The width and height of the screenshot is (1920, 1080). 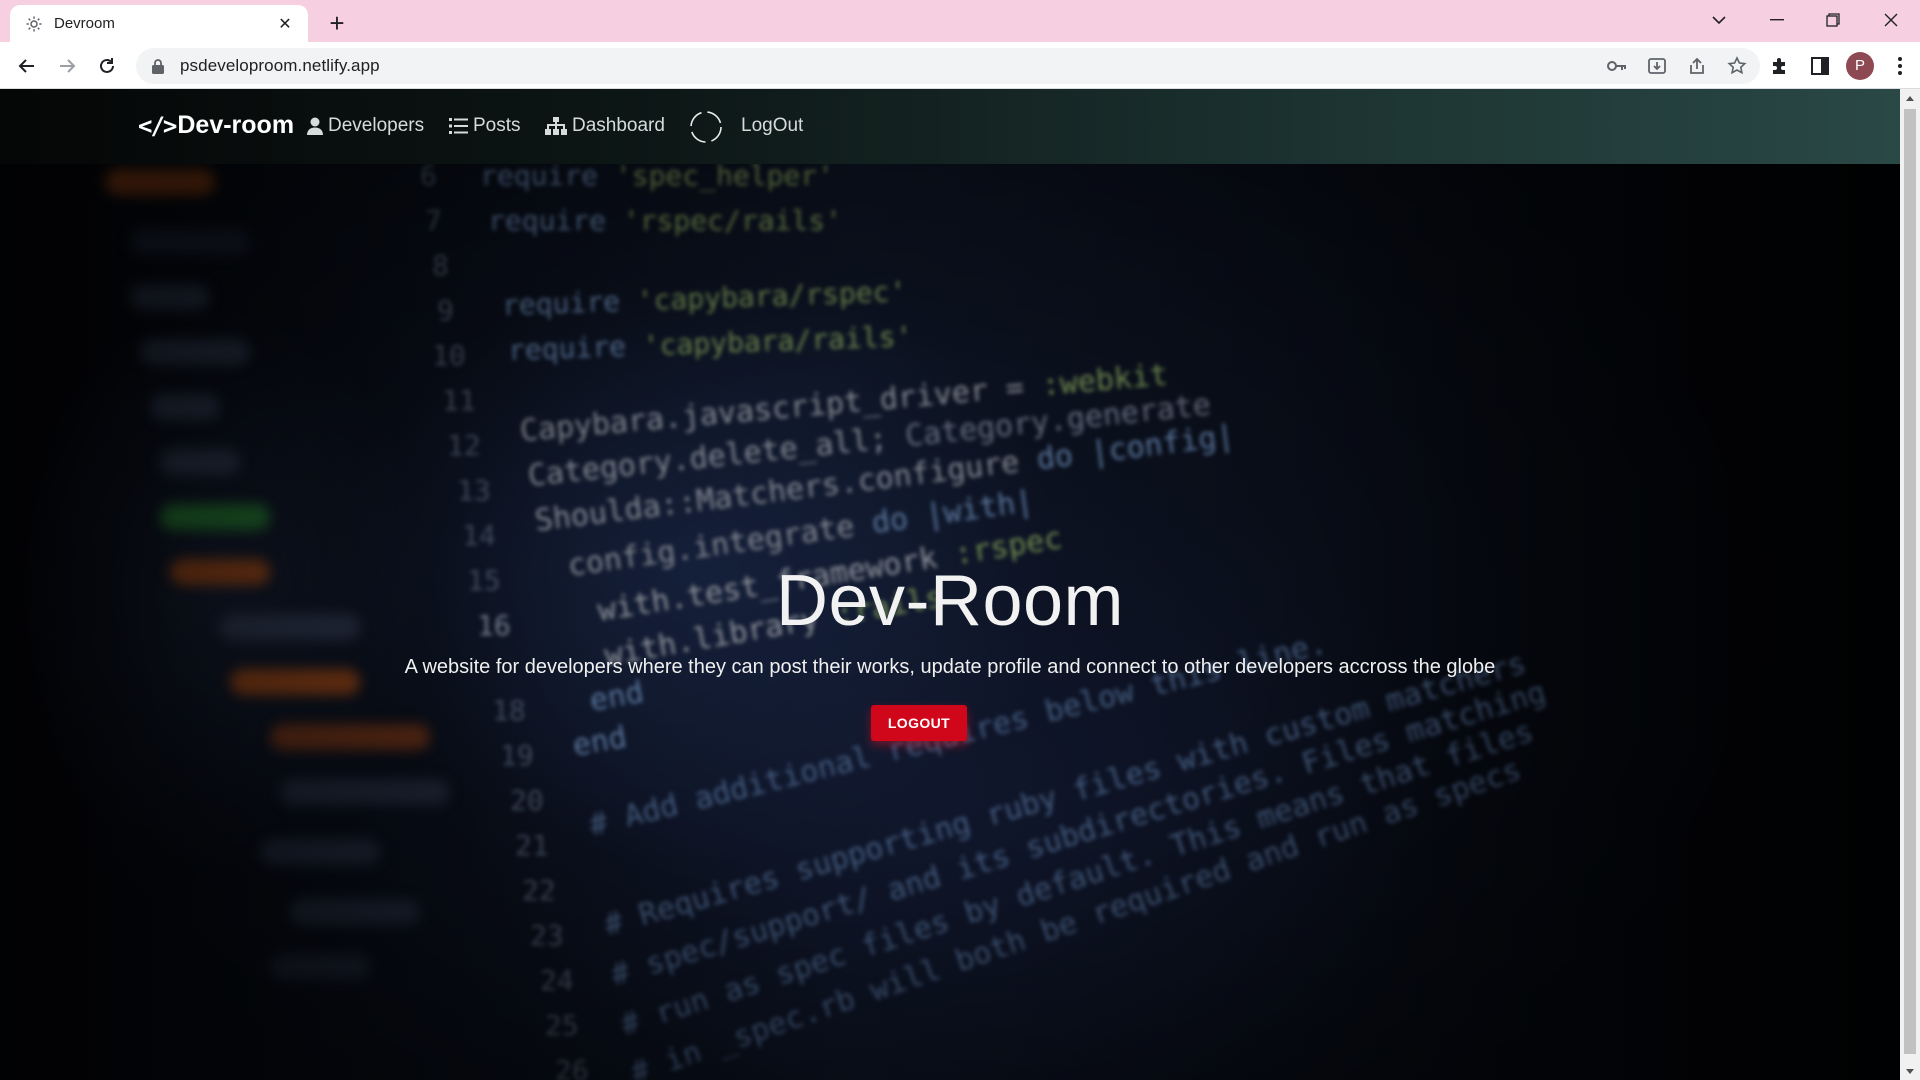 I want to click on hero-title: Dev-Room, so click(x=950, y=601).